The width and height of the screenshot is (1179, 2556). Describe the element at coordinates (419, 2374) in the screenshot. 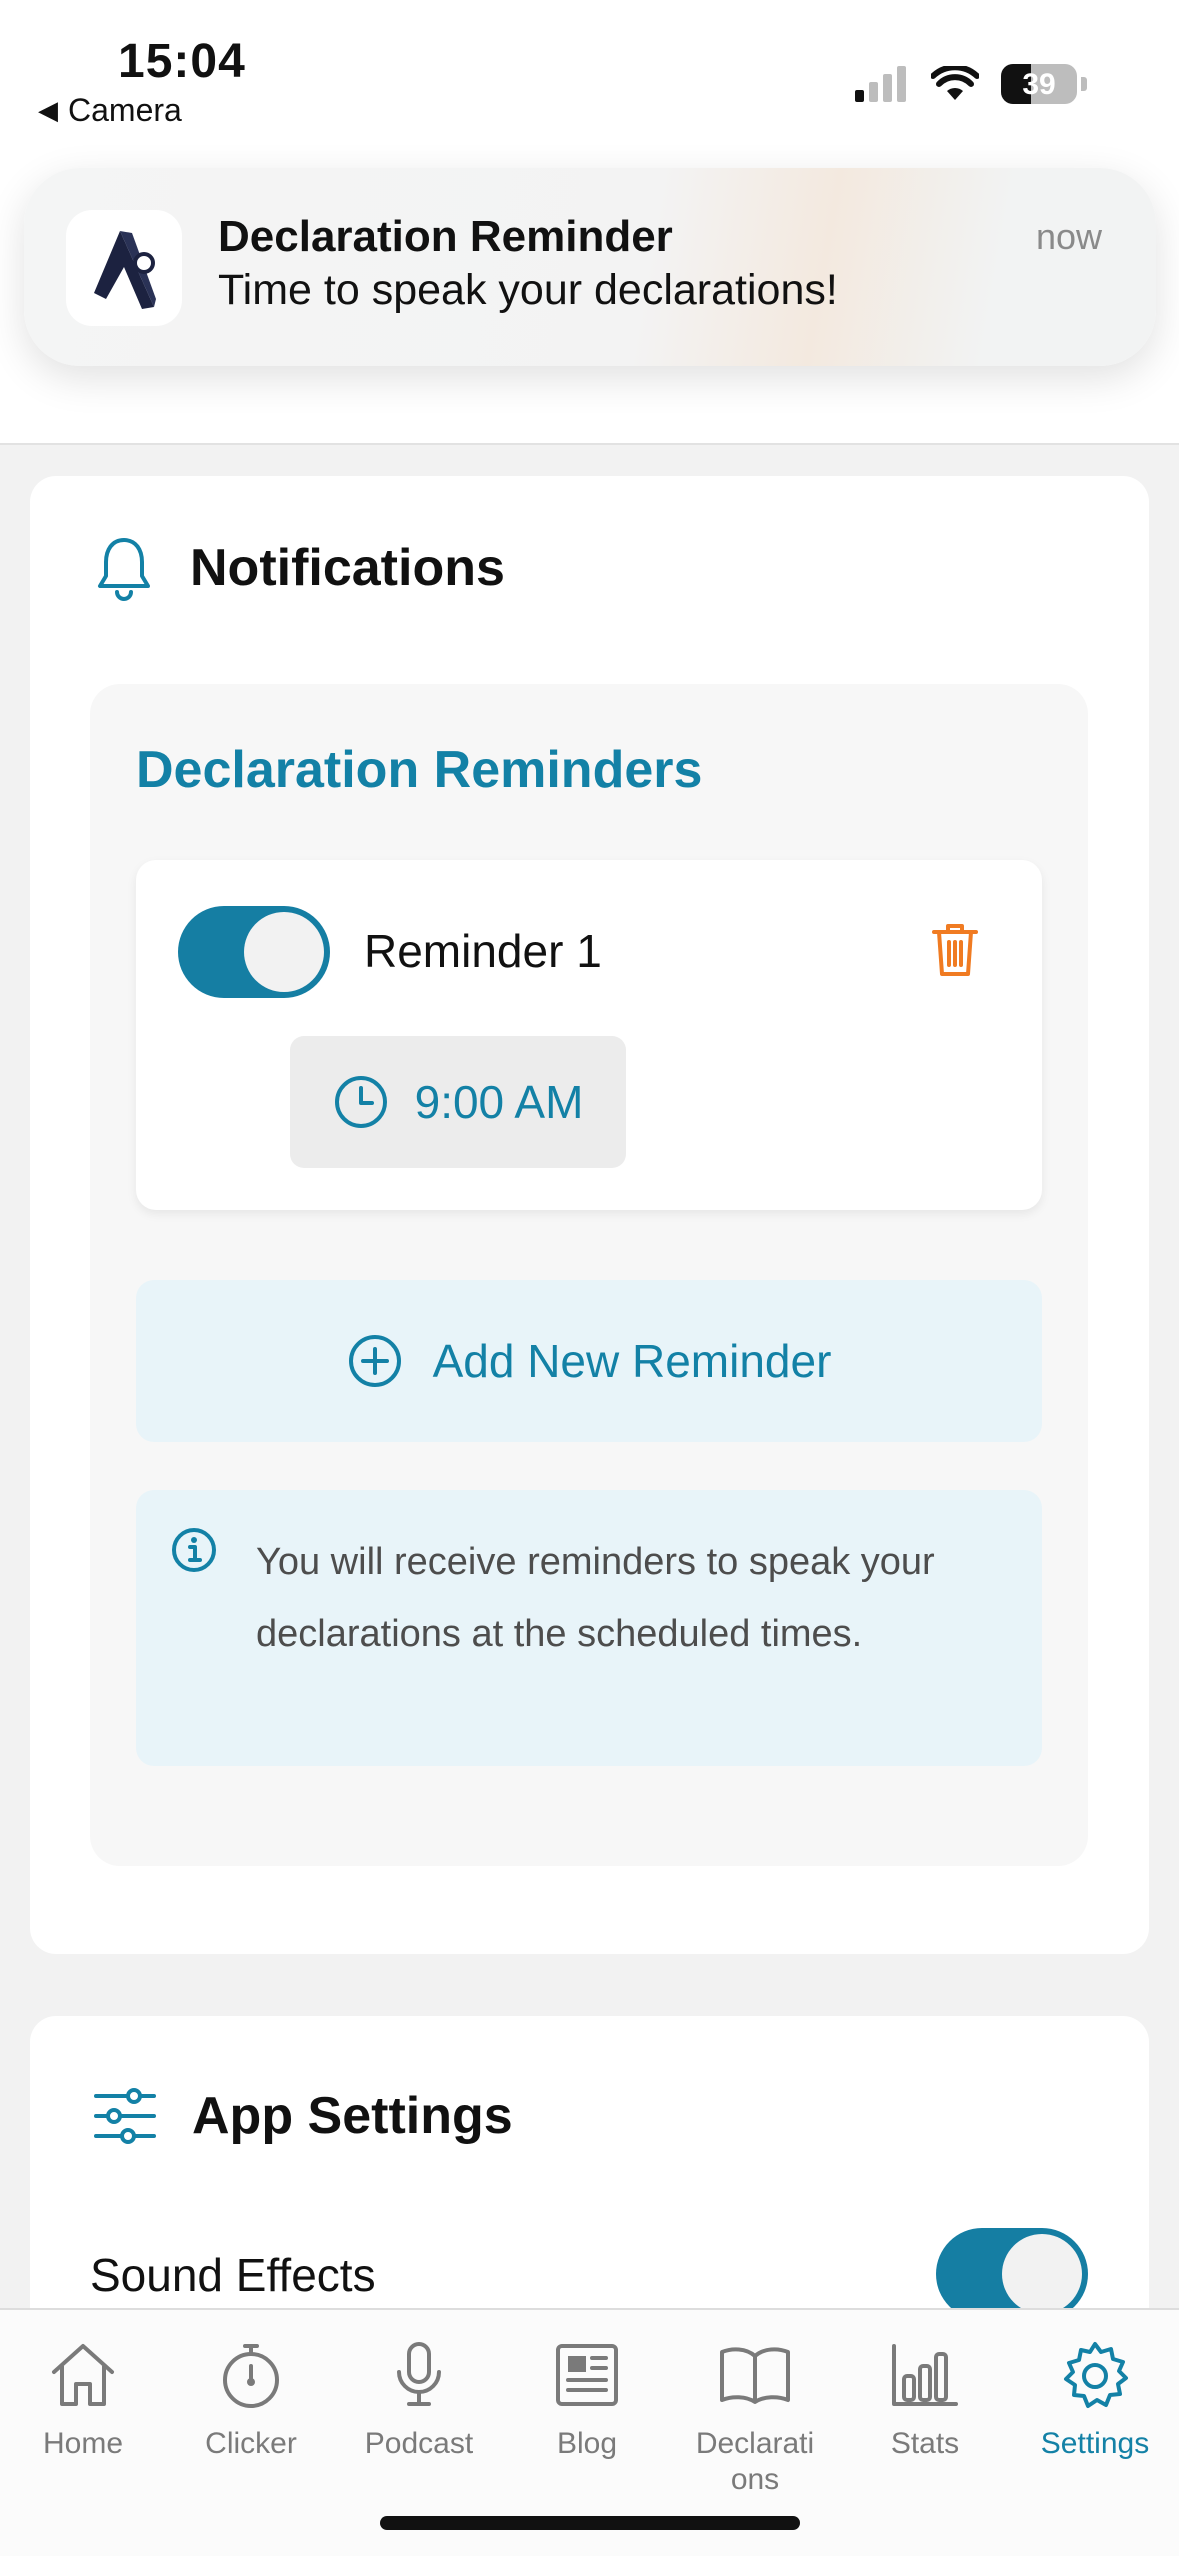

I see `microphone-icon` at that location.